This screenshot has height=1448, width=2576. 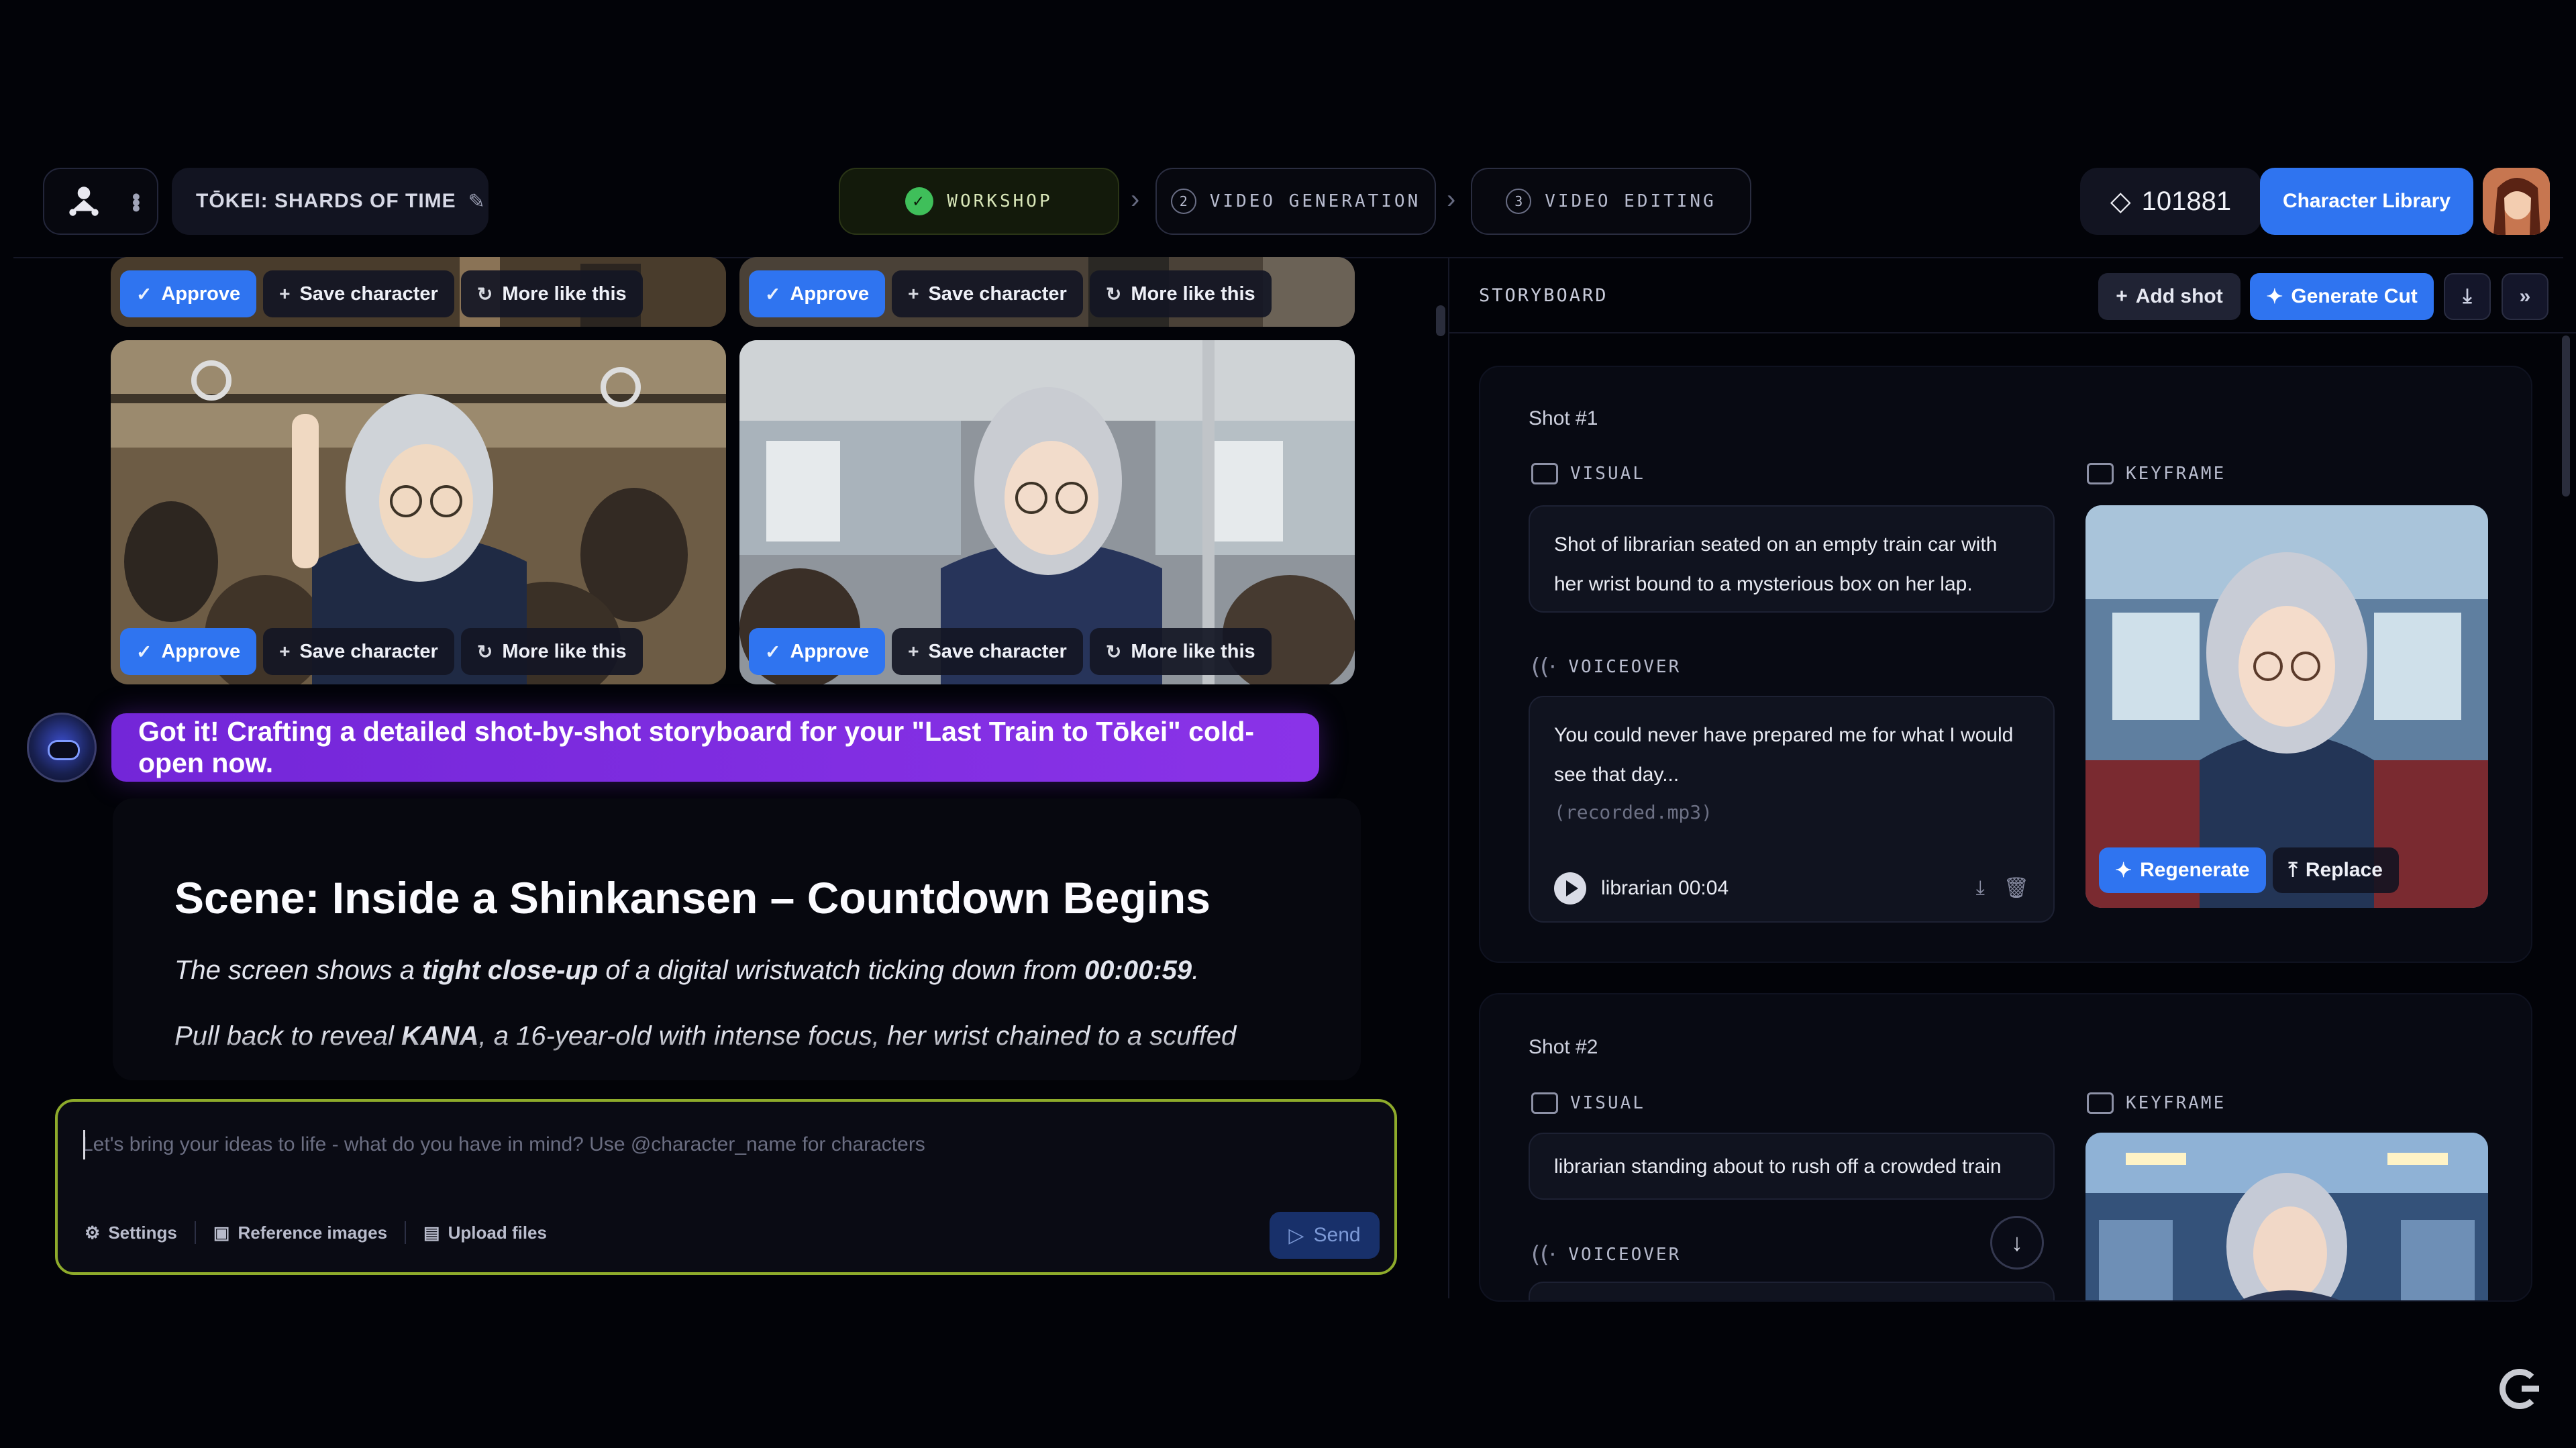 I want to click on shot-title: Shot #1, so click(x=1563, y=418).